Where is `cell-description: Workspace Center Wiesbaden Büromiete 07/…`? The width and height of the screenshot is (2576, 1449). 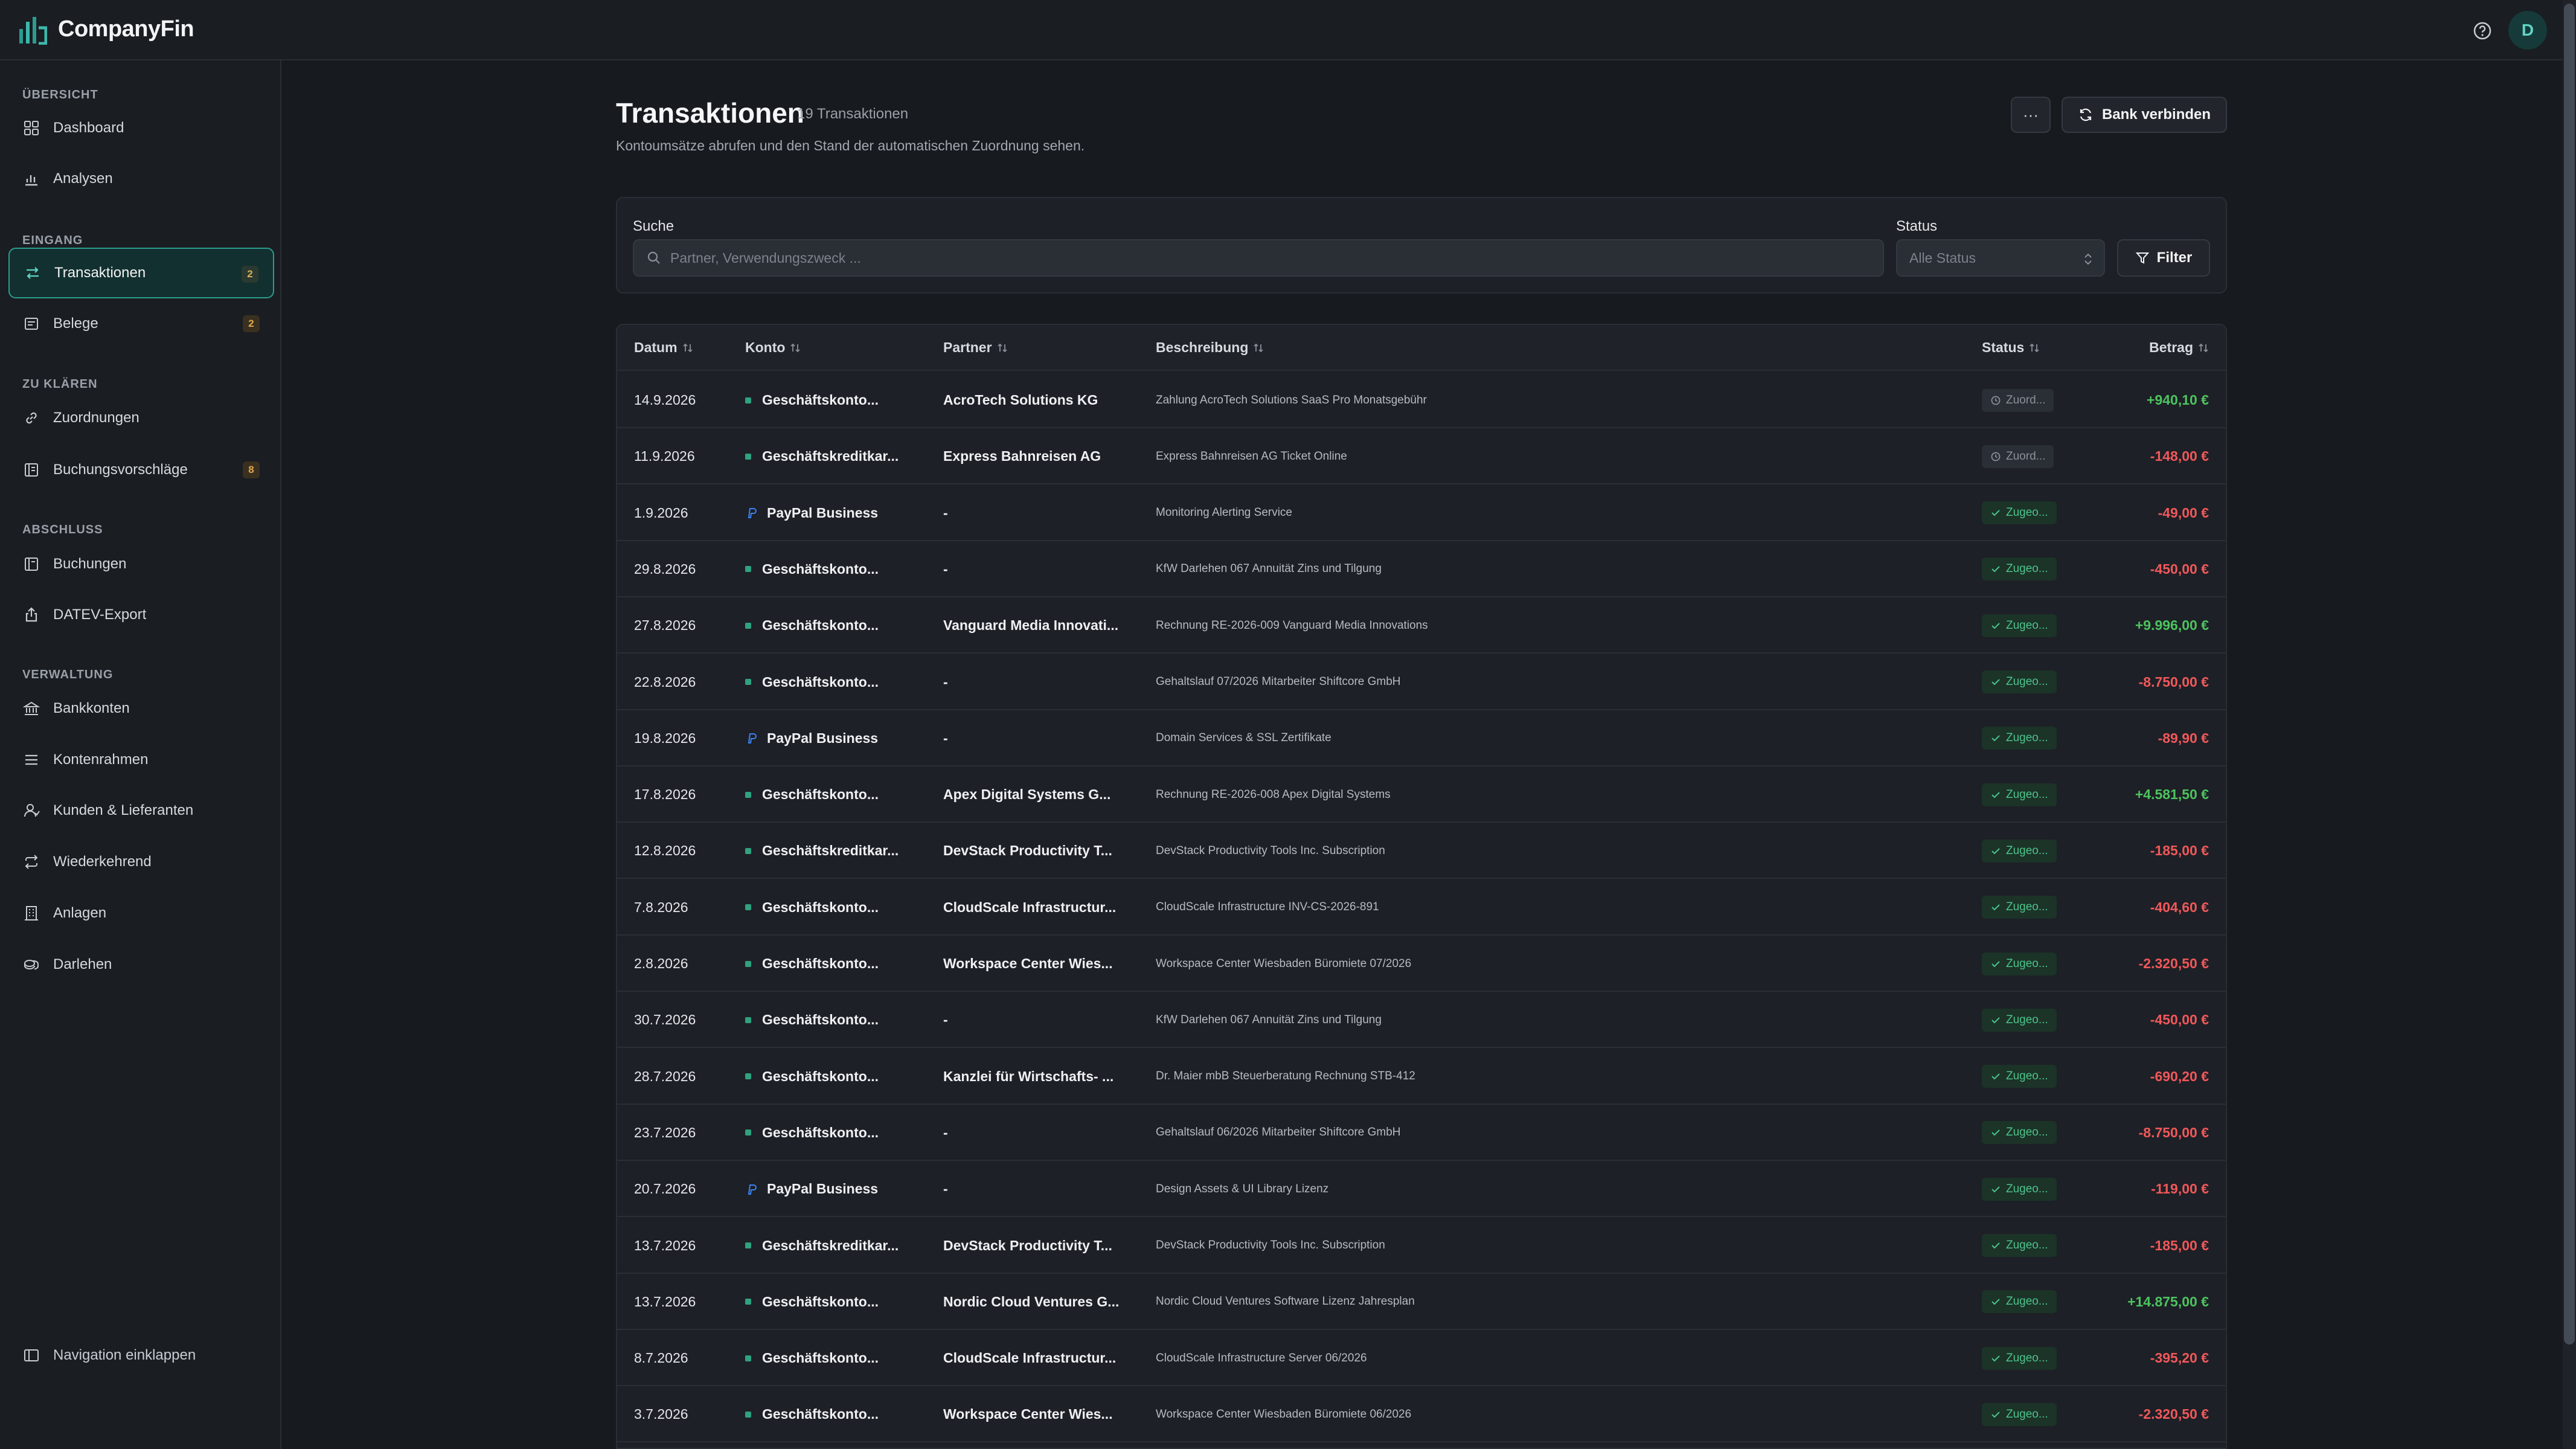 cell-description: Workspace Center Wiesbaden Büromiete 07/… is located at coordinates (1284, 963).